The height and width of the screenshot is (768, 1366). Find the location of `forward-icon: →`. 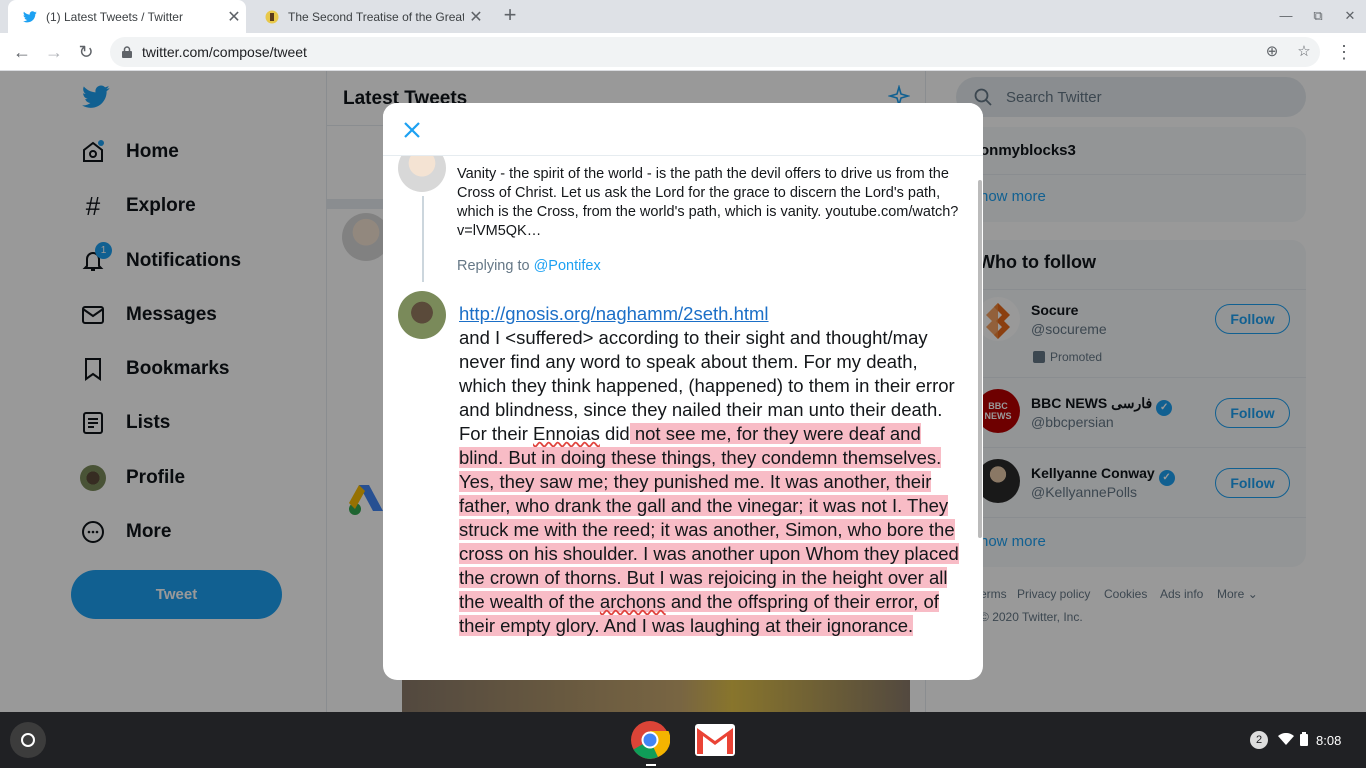

forward-icon: → is located at coordinates (54, 52).